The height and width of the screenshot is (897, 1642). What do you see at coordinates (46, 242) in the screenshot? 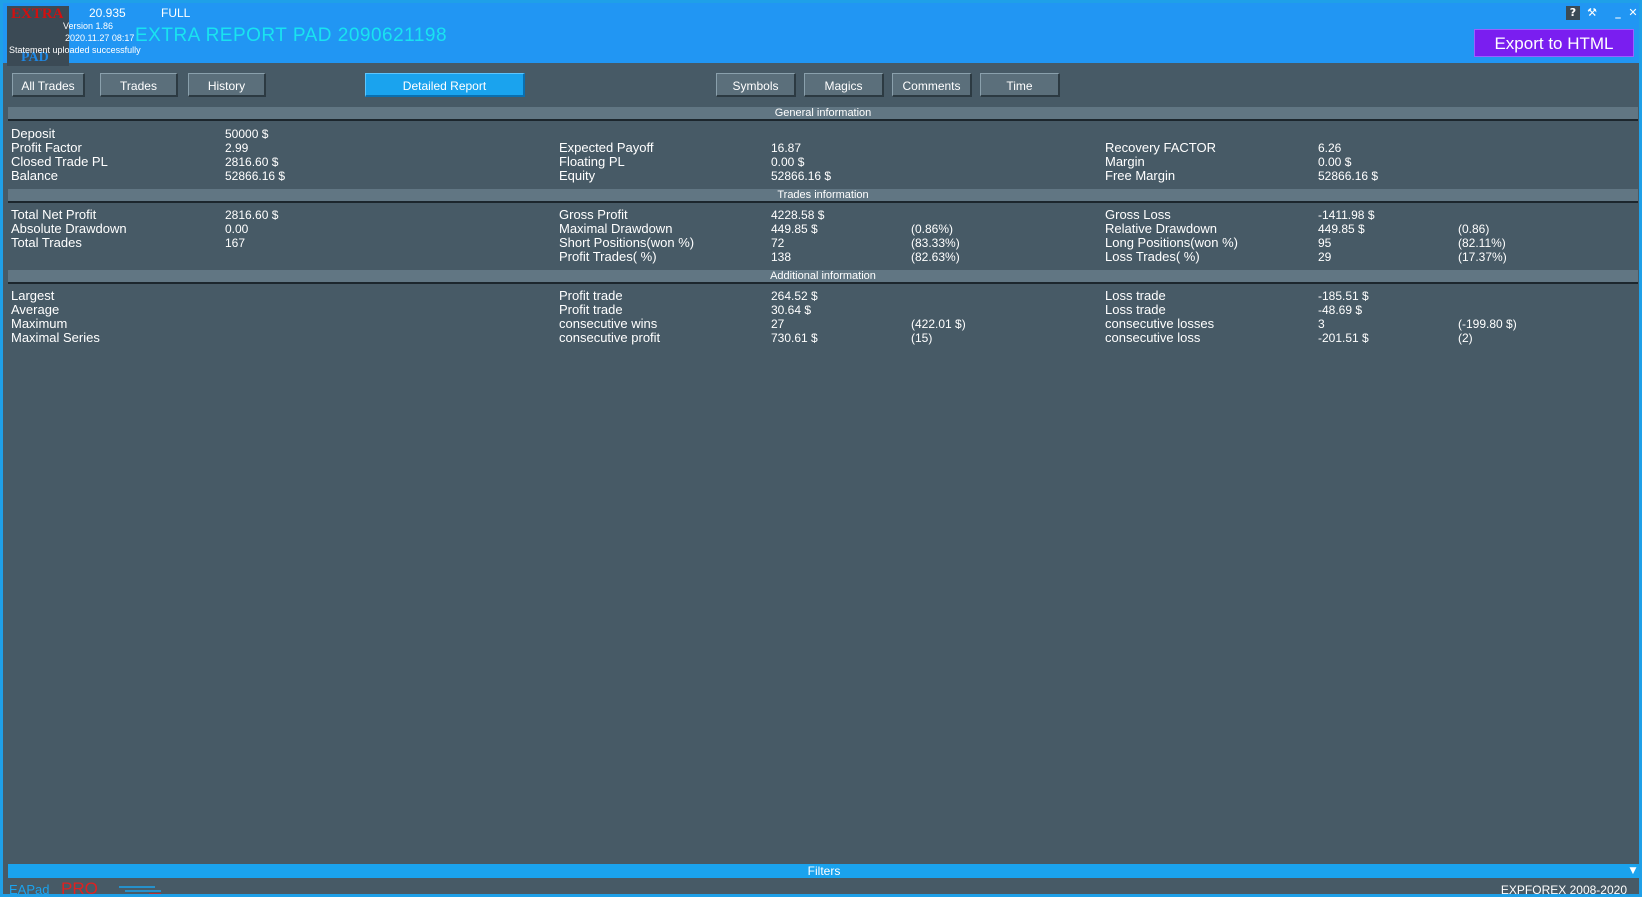
I see `stat-label: Total Trades` at bounding box center [46, 242].